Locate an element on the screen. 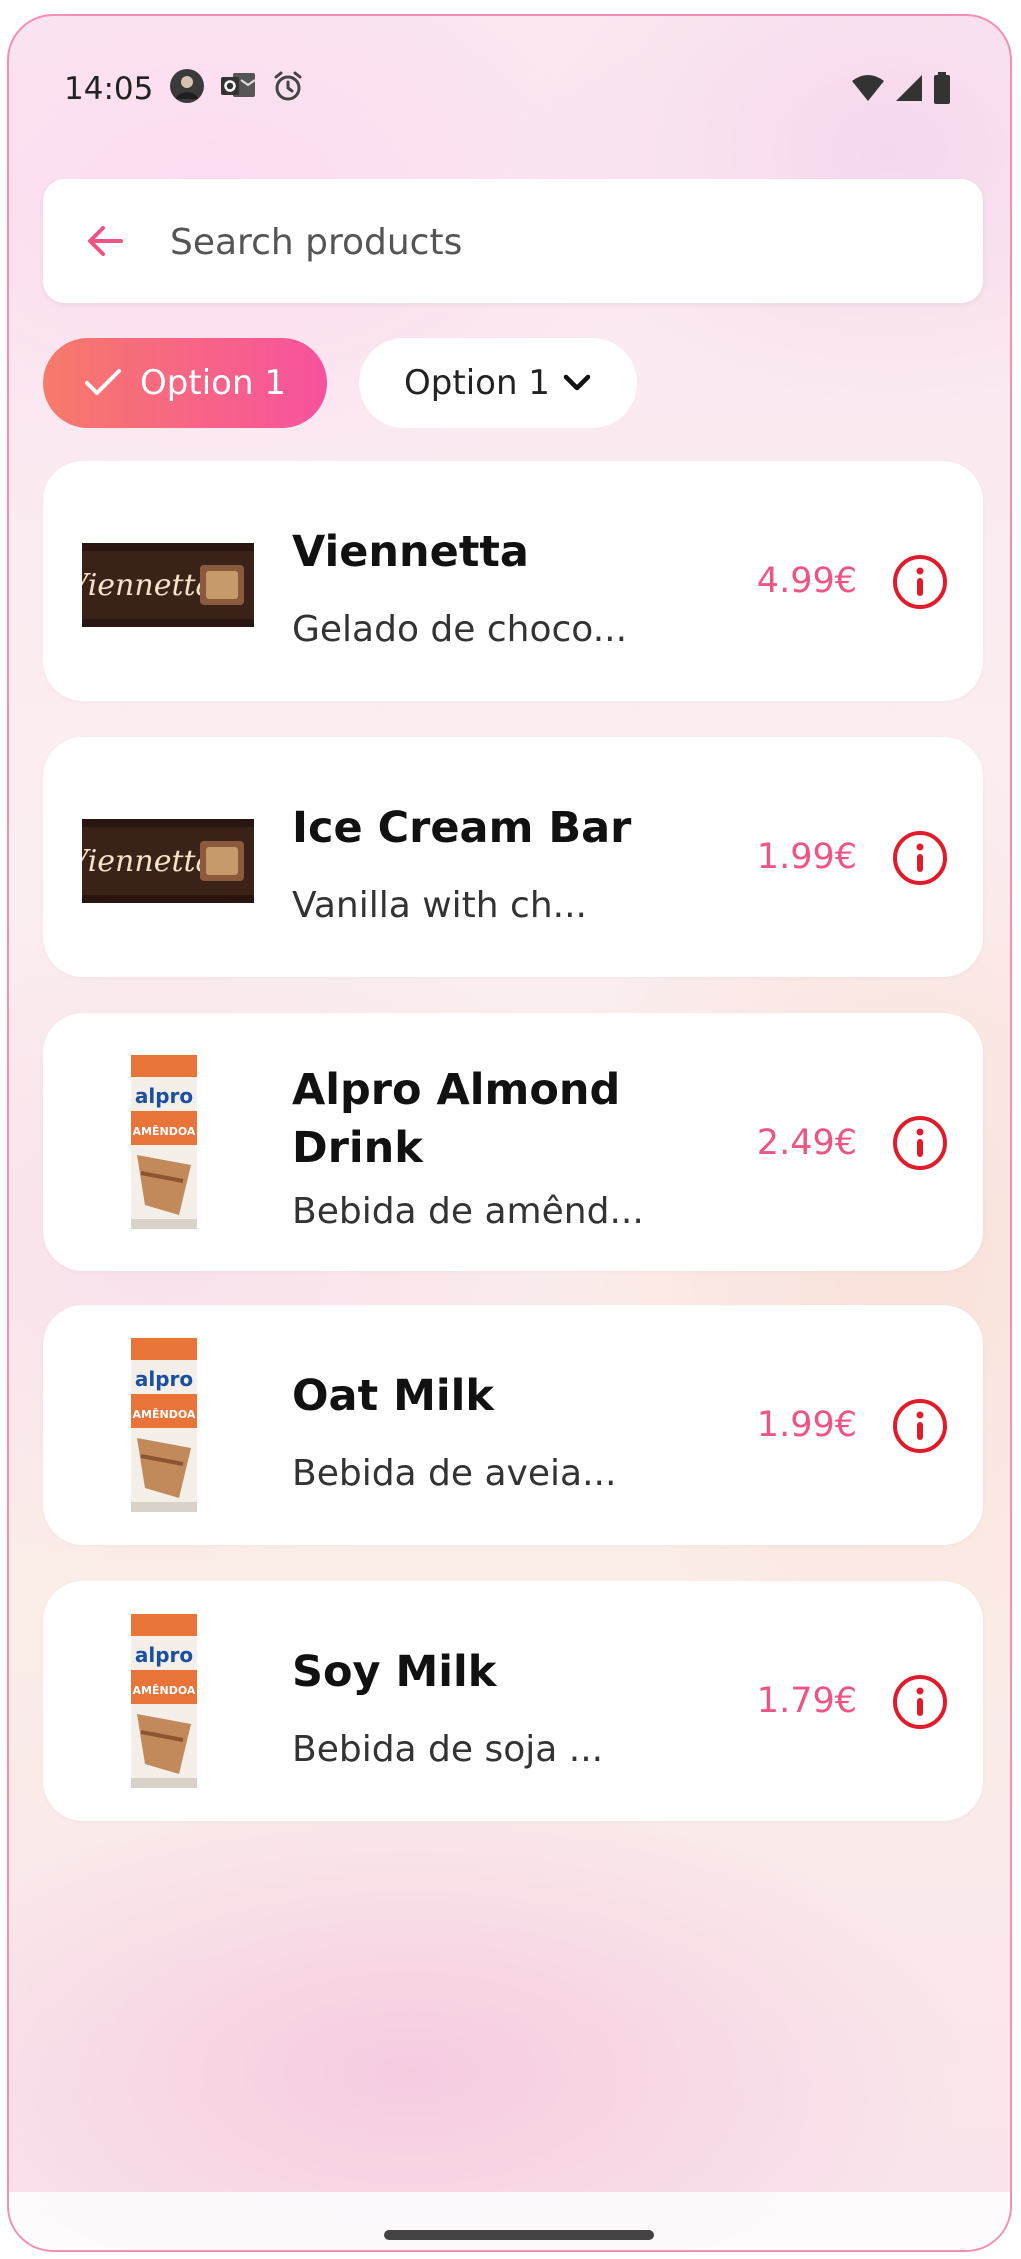 This screenshot has width=1021, height=2259. avatar-icon is located at coordinates (187, 86).